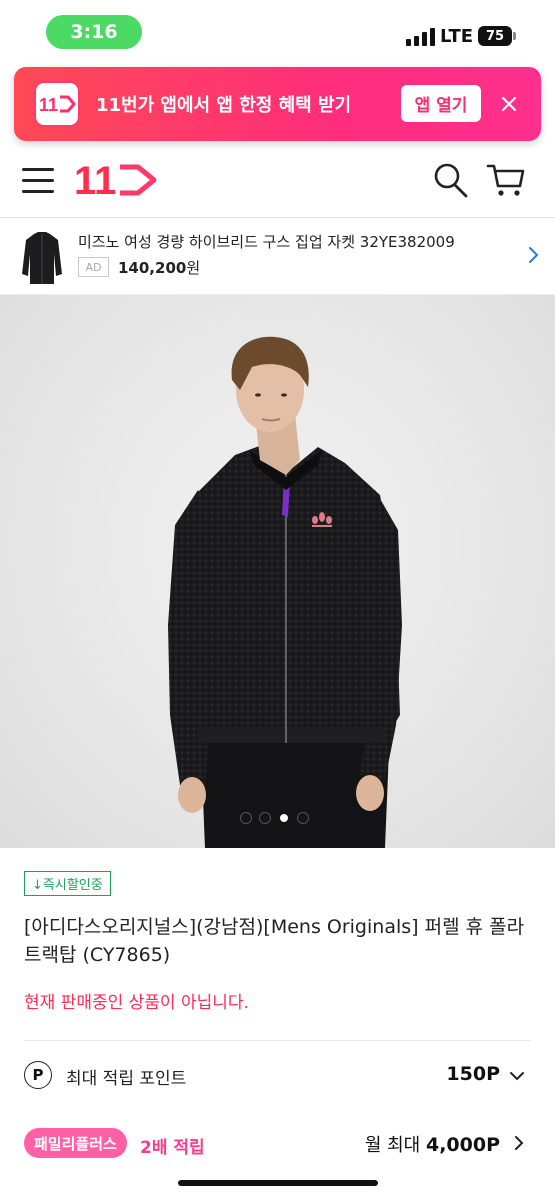 The height and width of the screenshot is (1200, 555). I want to click on gallery-dot-active, so click(284, 818).